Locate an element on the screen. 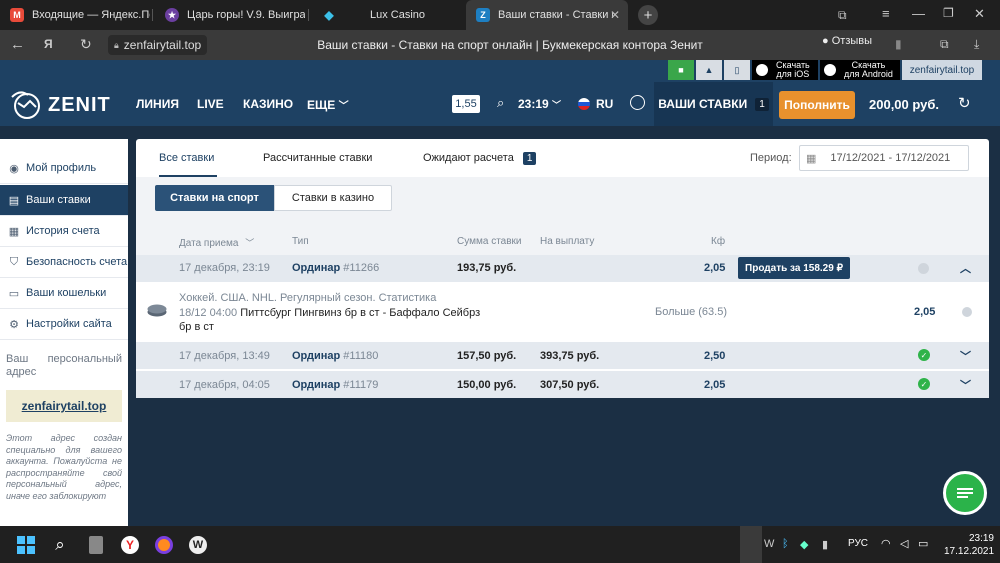  period-field: ▦ 17/12/2021 - 17/12/2021 is located at coordinates (884, 158).